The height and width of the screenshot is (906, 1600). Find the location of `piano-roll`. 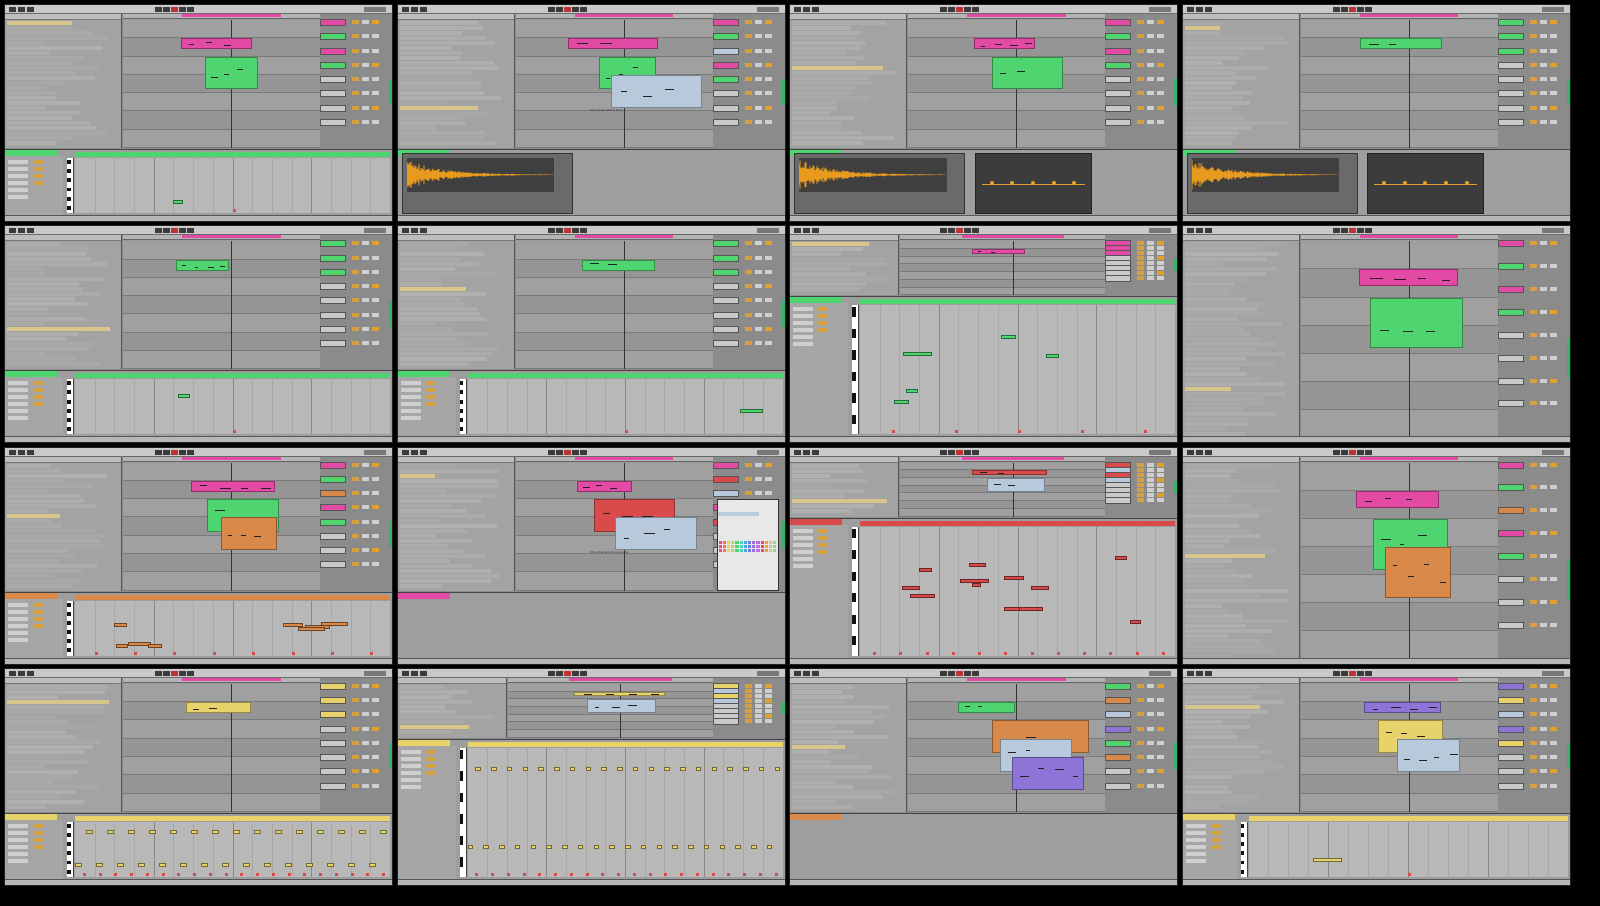

piano-roll is located at coordinates (232, 849).